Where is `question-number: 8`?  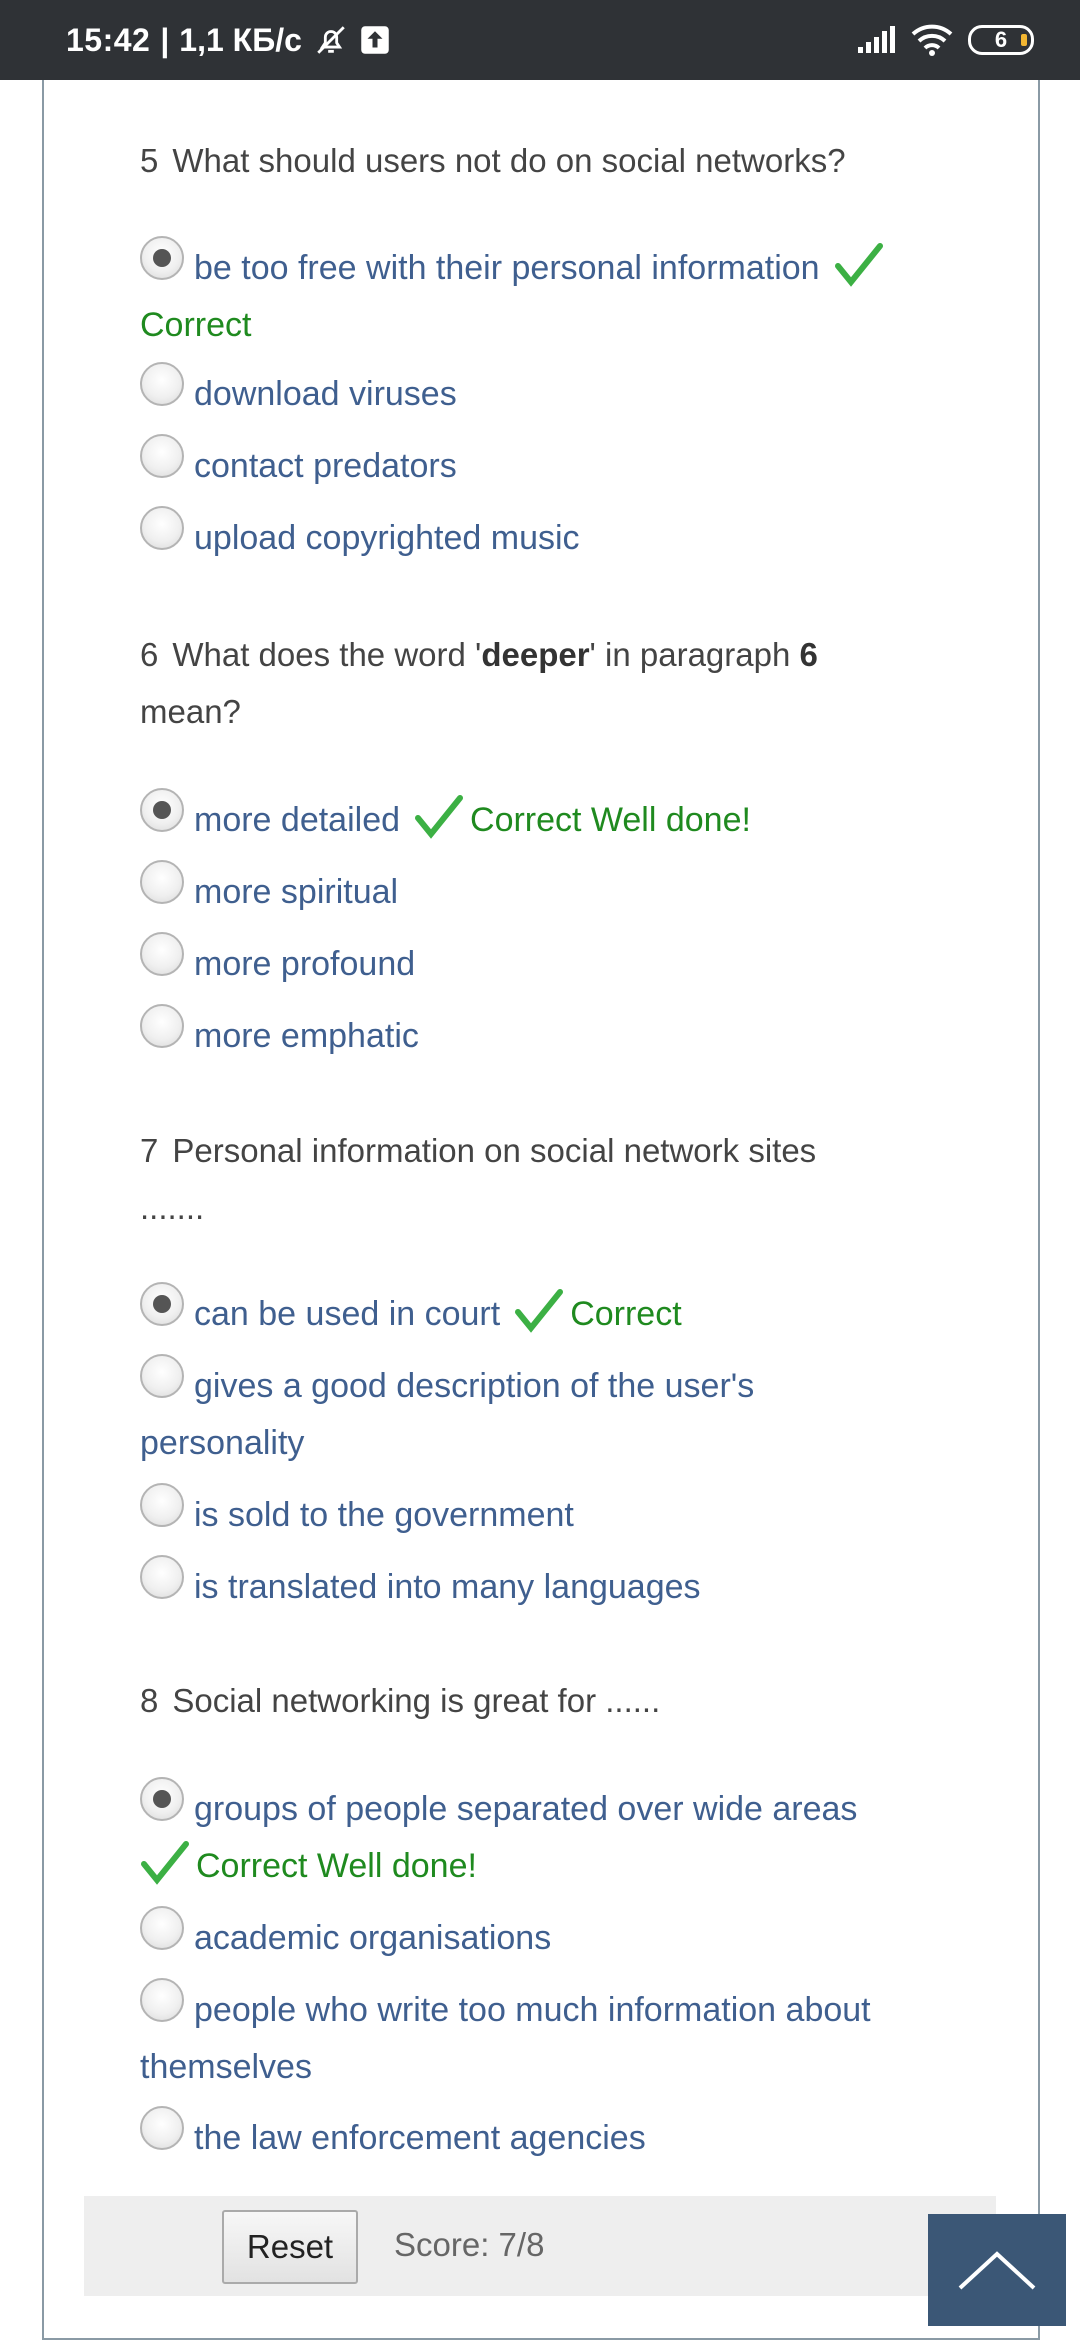
question-number: 8 is located at coordinates (149, 1700).